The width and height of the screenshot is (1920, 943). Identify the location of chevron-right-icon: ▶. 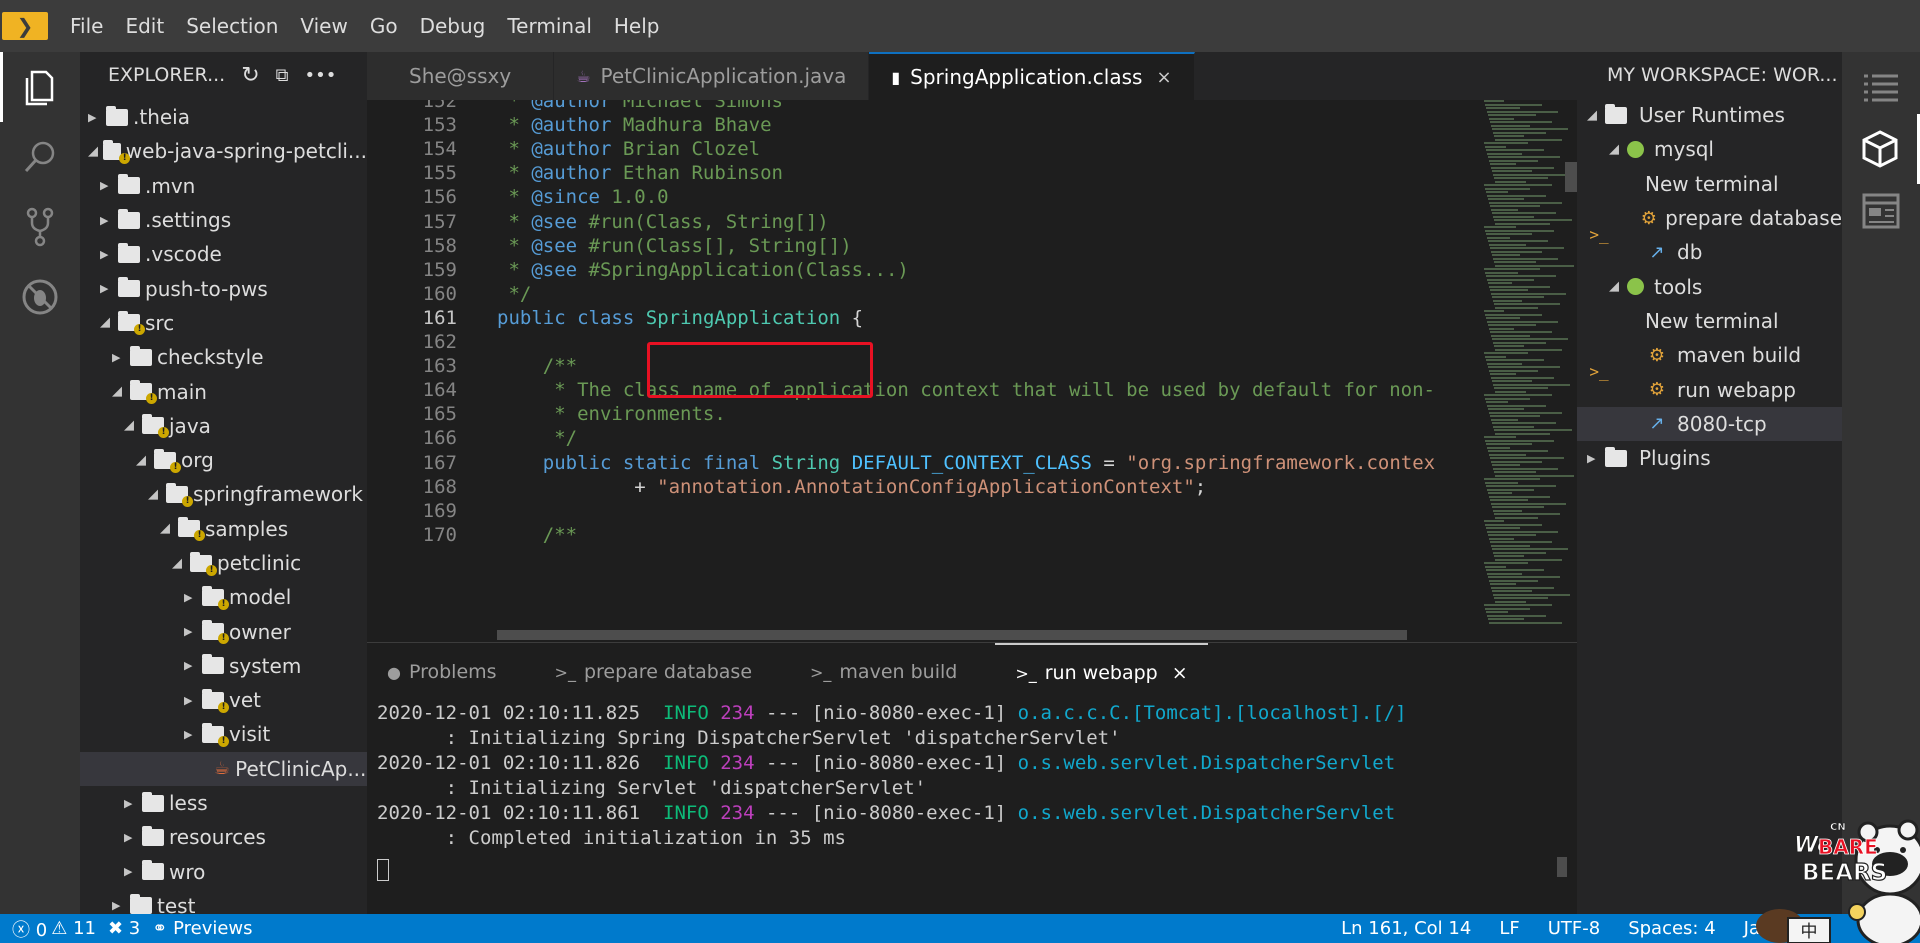
(188, 734).